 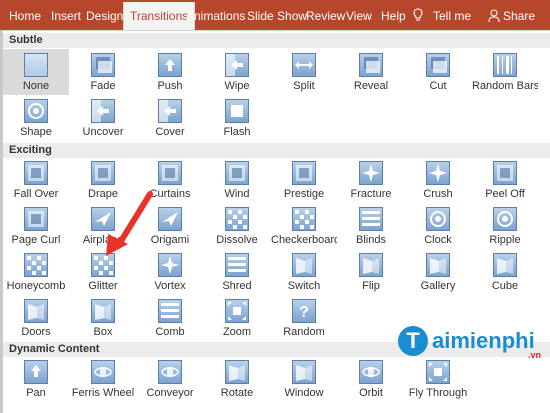 What do you see at coordinates (505, 219) in the screenshot?
I see `ripple-icon` at bounding box center [505, 219].